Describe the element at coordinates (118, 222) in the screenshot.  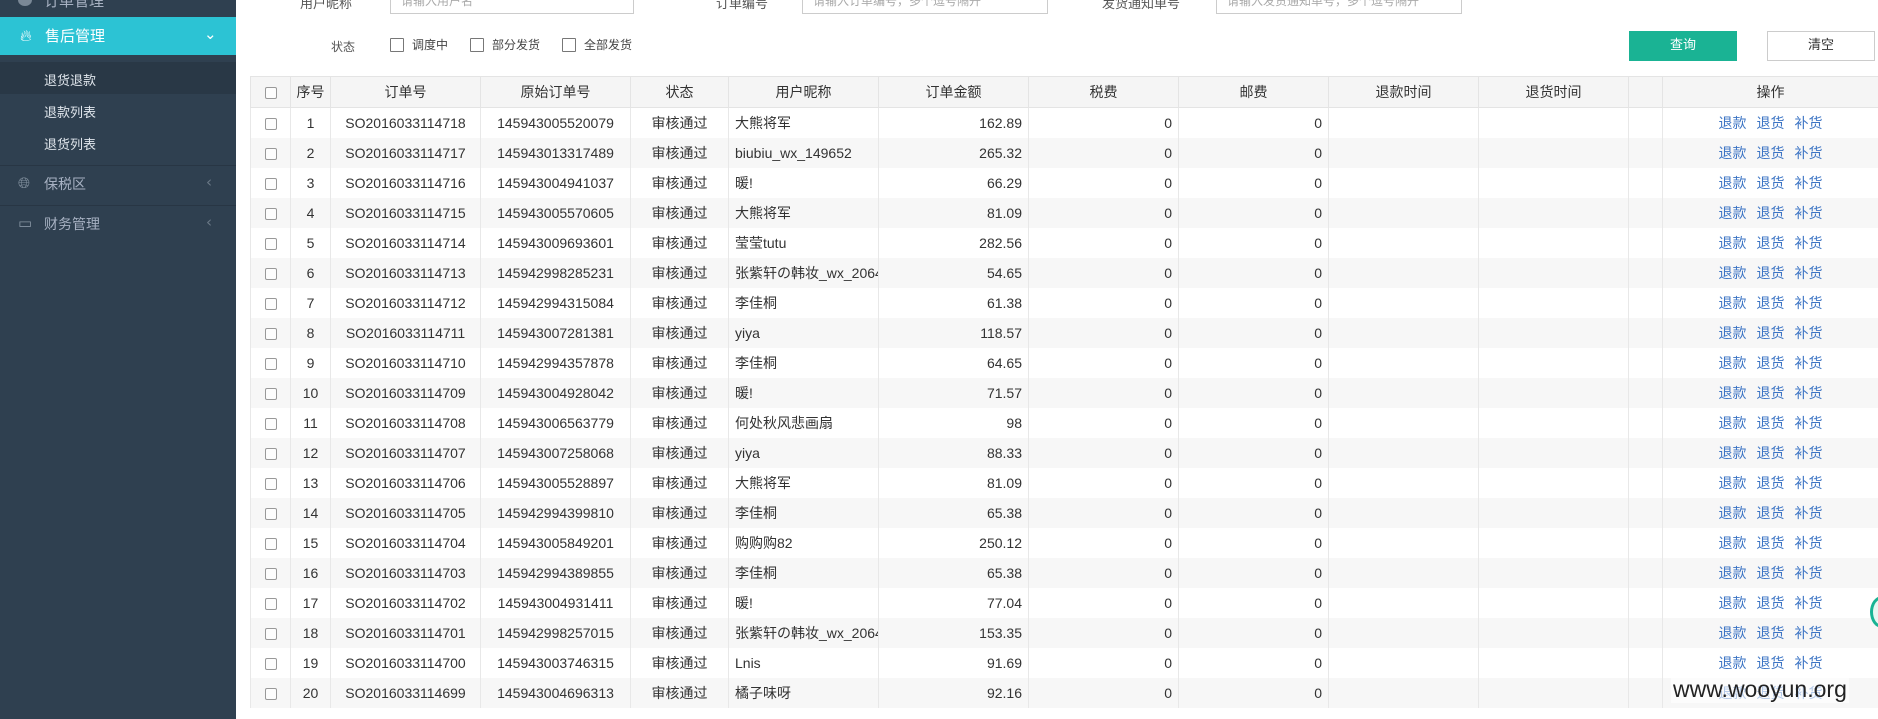
I see `sidebar-item-finance: ▭ 财务管理 ‹` at that location.